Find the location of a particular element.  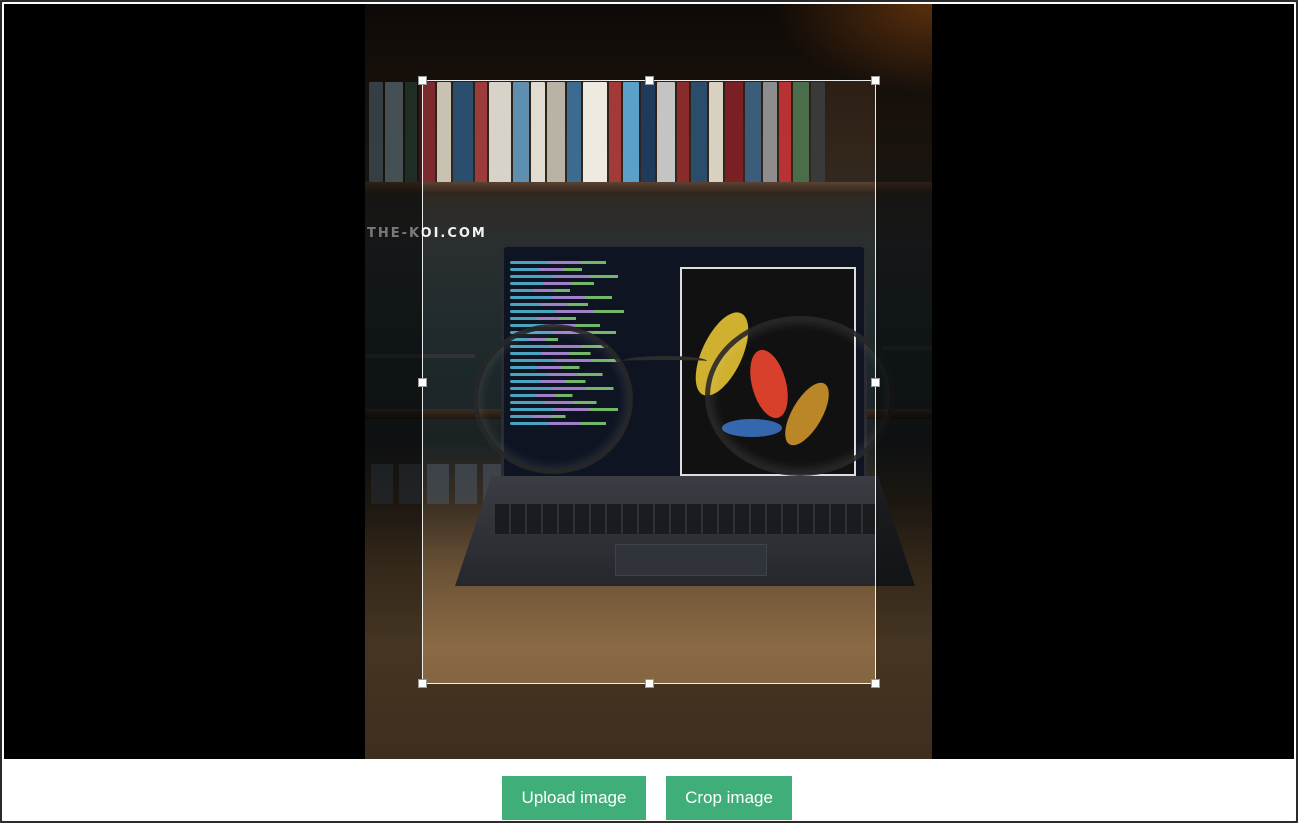

modal-footer: Upload image Crop image is located at coordinates (649, 790).